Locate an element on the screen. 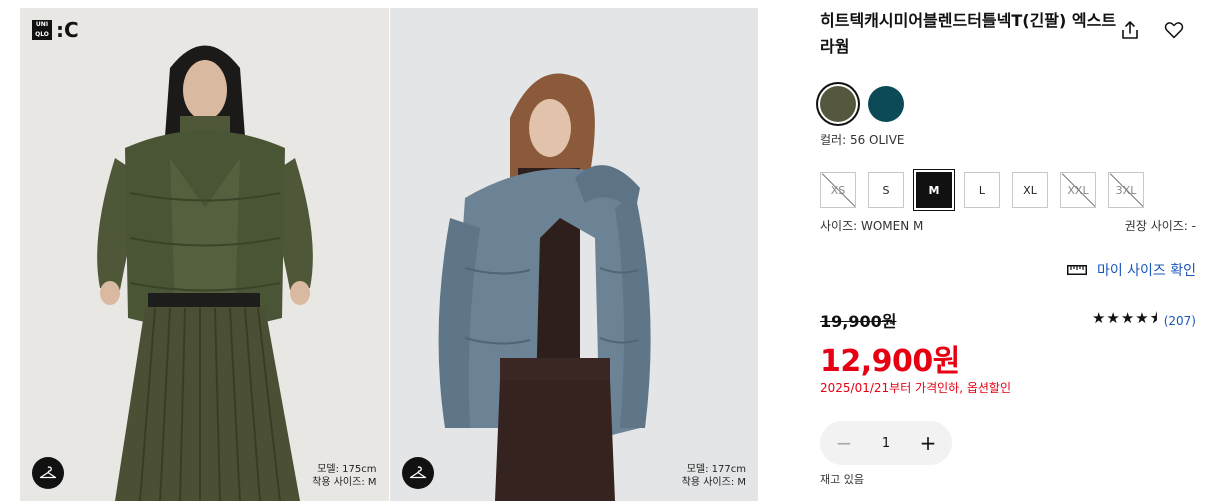  model-info: 모델: 175cm 착용 사이즈: M is located at coordinates (344, 476).